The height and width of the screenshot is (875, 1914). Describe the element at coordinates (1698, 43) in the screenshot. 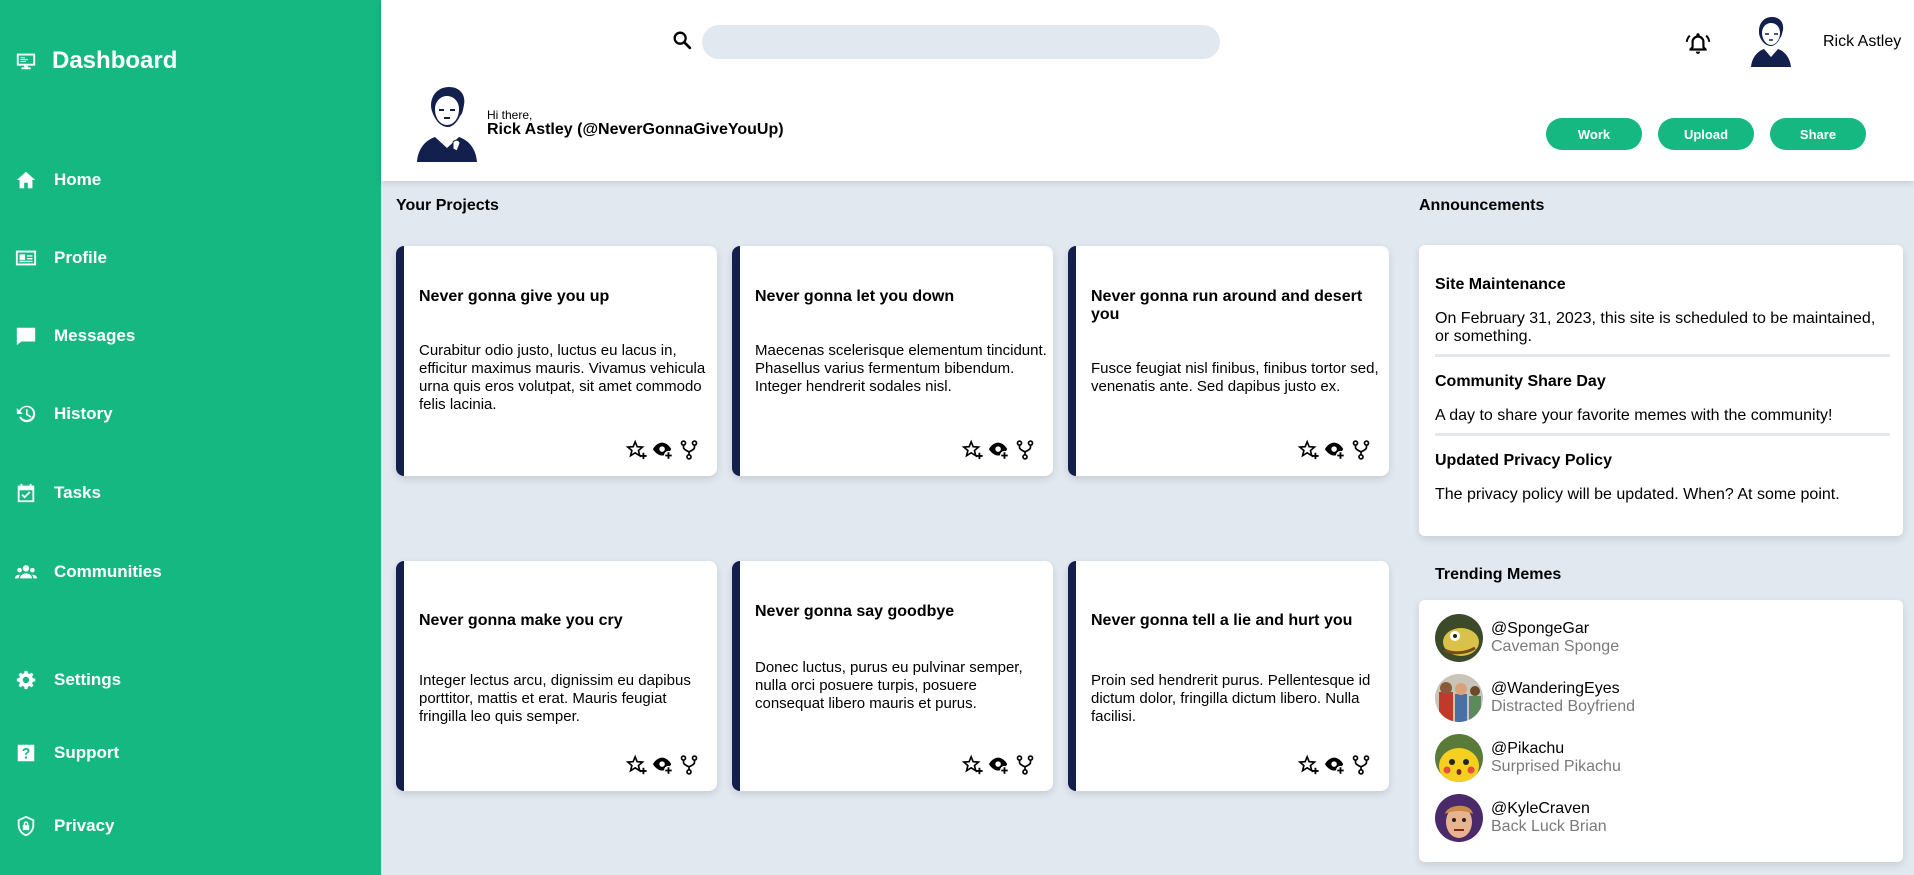

I see `bell-icon` at that location.